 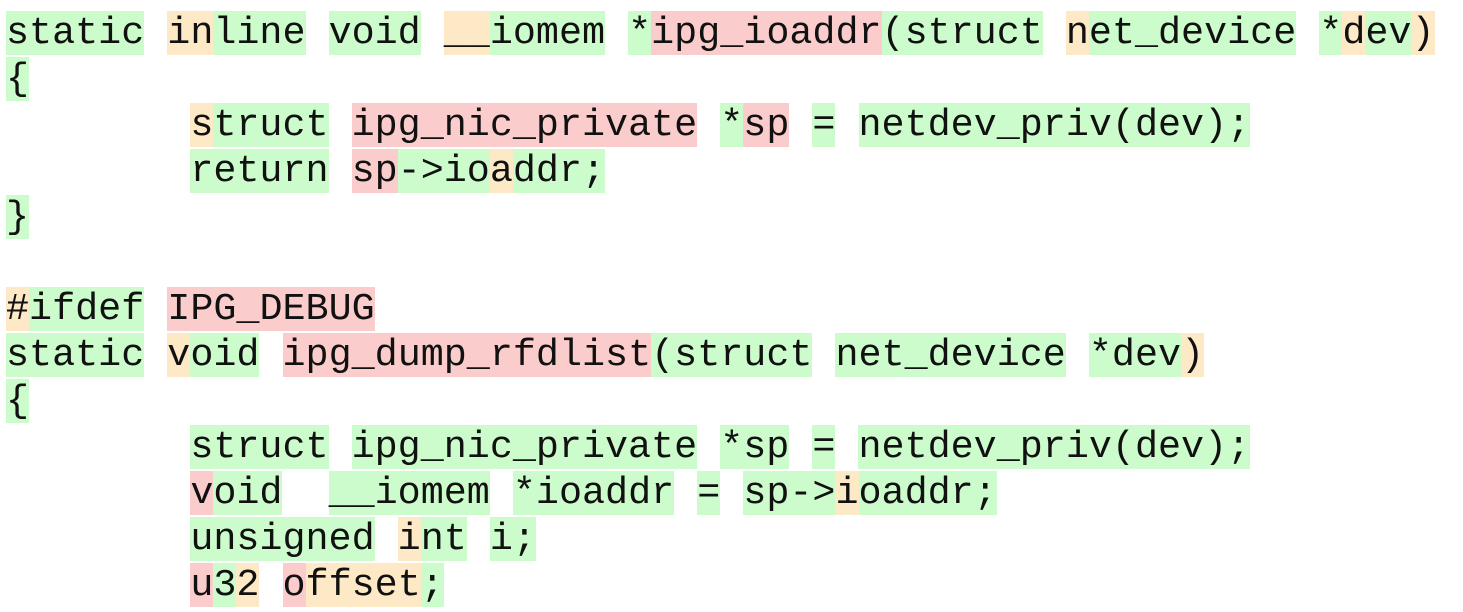 I want to click on code-line: unsigned int i;, so click(x=271, y=539).